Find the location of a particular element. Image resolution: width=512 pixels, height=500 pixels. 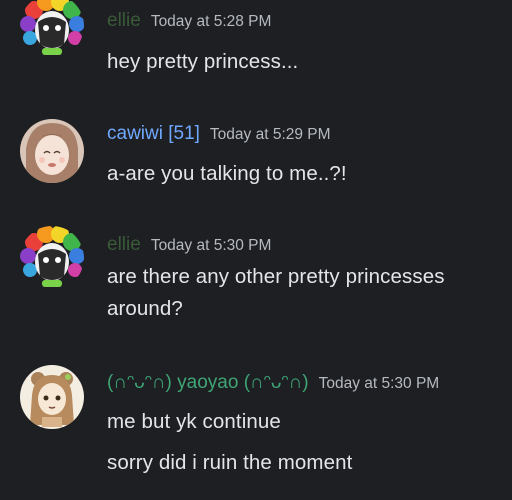

anime-girl-avatar-icon is located at coordinates (52, 151).